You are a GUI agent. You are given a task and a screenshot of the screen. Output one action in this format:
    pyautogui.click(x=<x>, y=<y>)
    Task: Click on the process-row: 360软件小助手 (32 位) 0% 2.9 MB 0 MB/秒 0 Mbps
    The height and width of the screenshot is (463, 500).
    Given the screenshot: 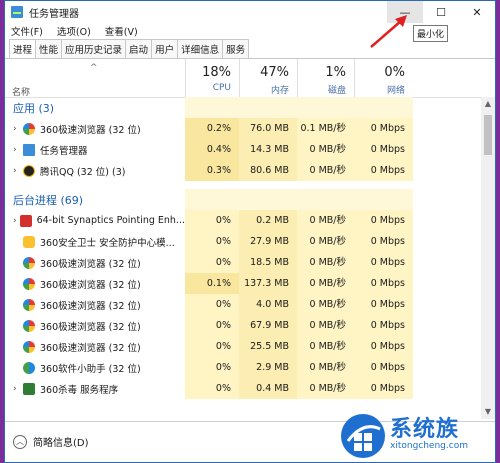 What is the action you would take?
    pyautogui.click(x=243, y=367)
    